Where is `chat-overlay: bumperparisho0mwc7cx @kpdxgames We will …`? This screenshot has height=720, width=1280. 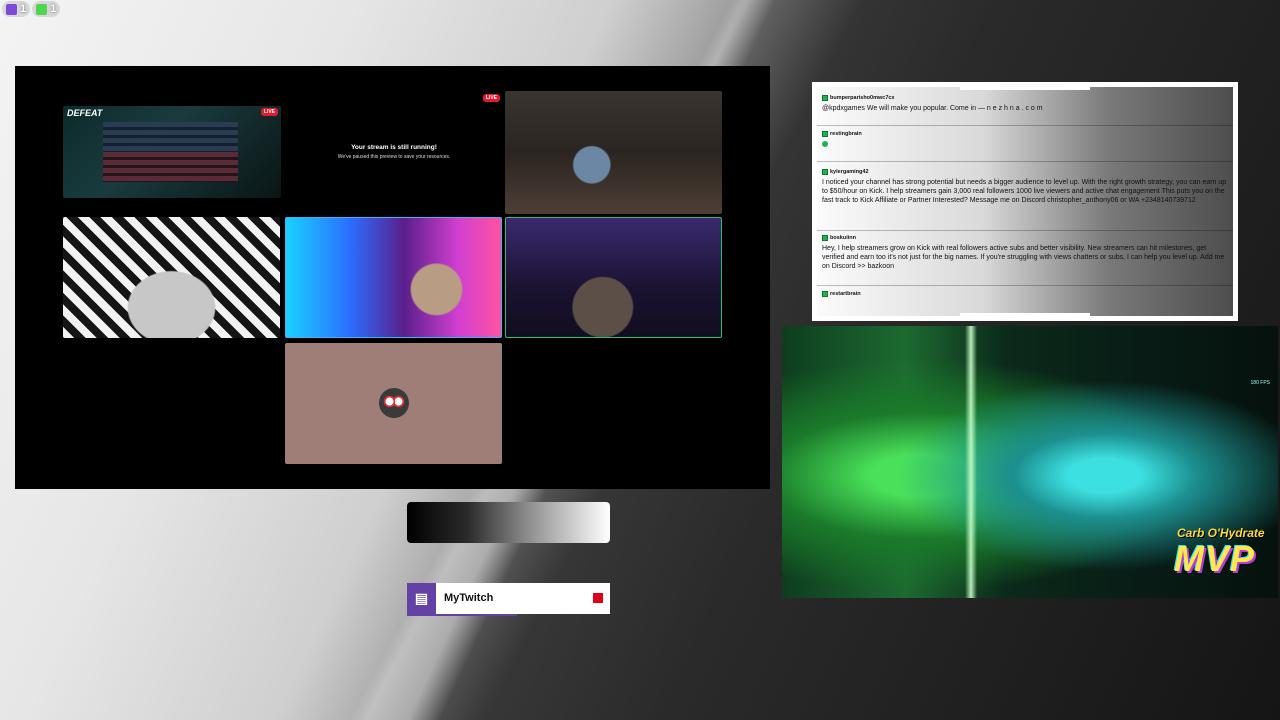
chat-overlay: bumperparisho0mwc7cx @kpdxgames We will … is located at coordinates (1025, 201).